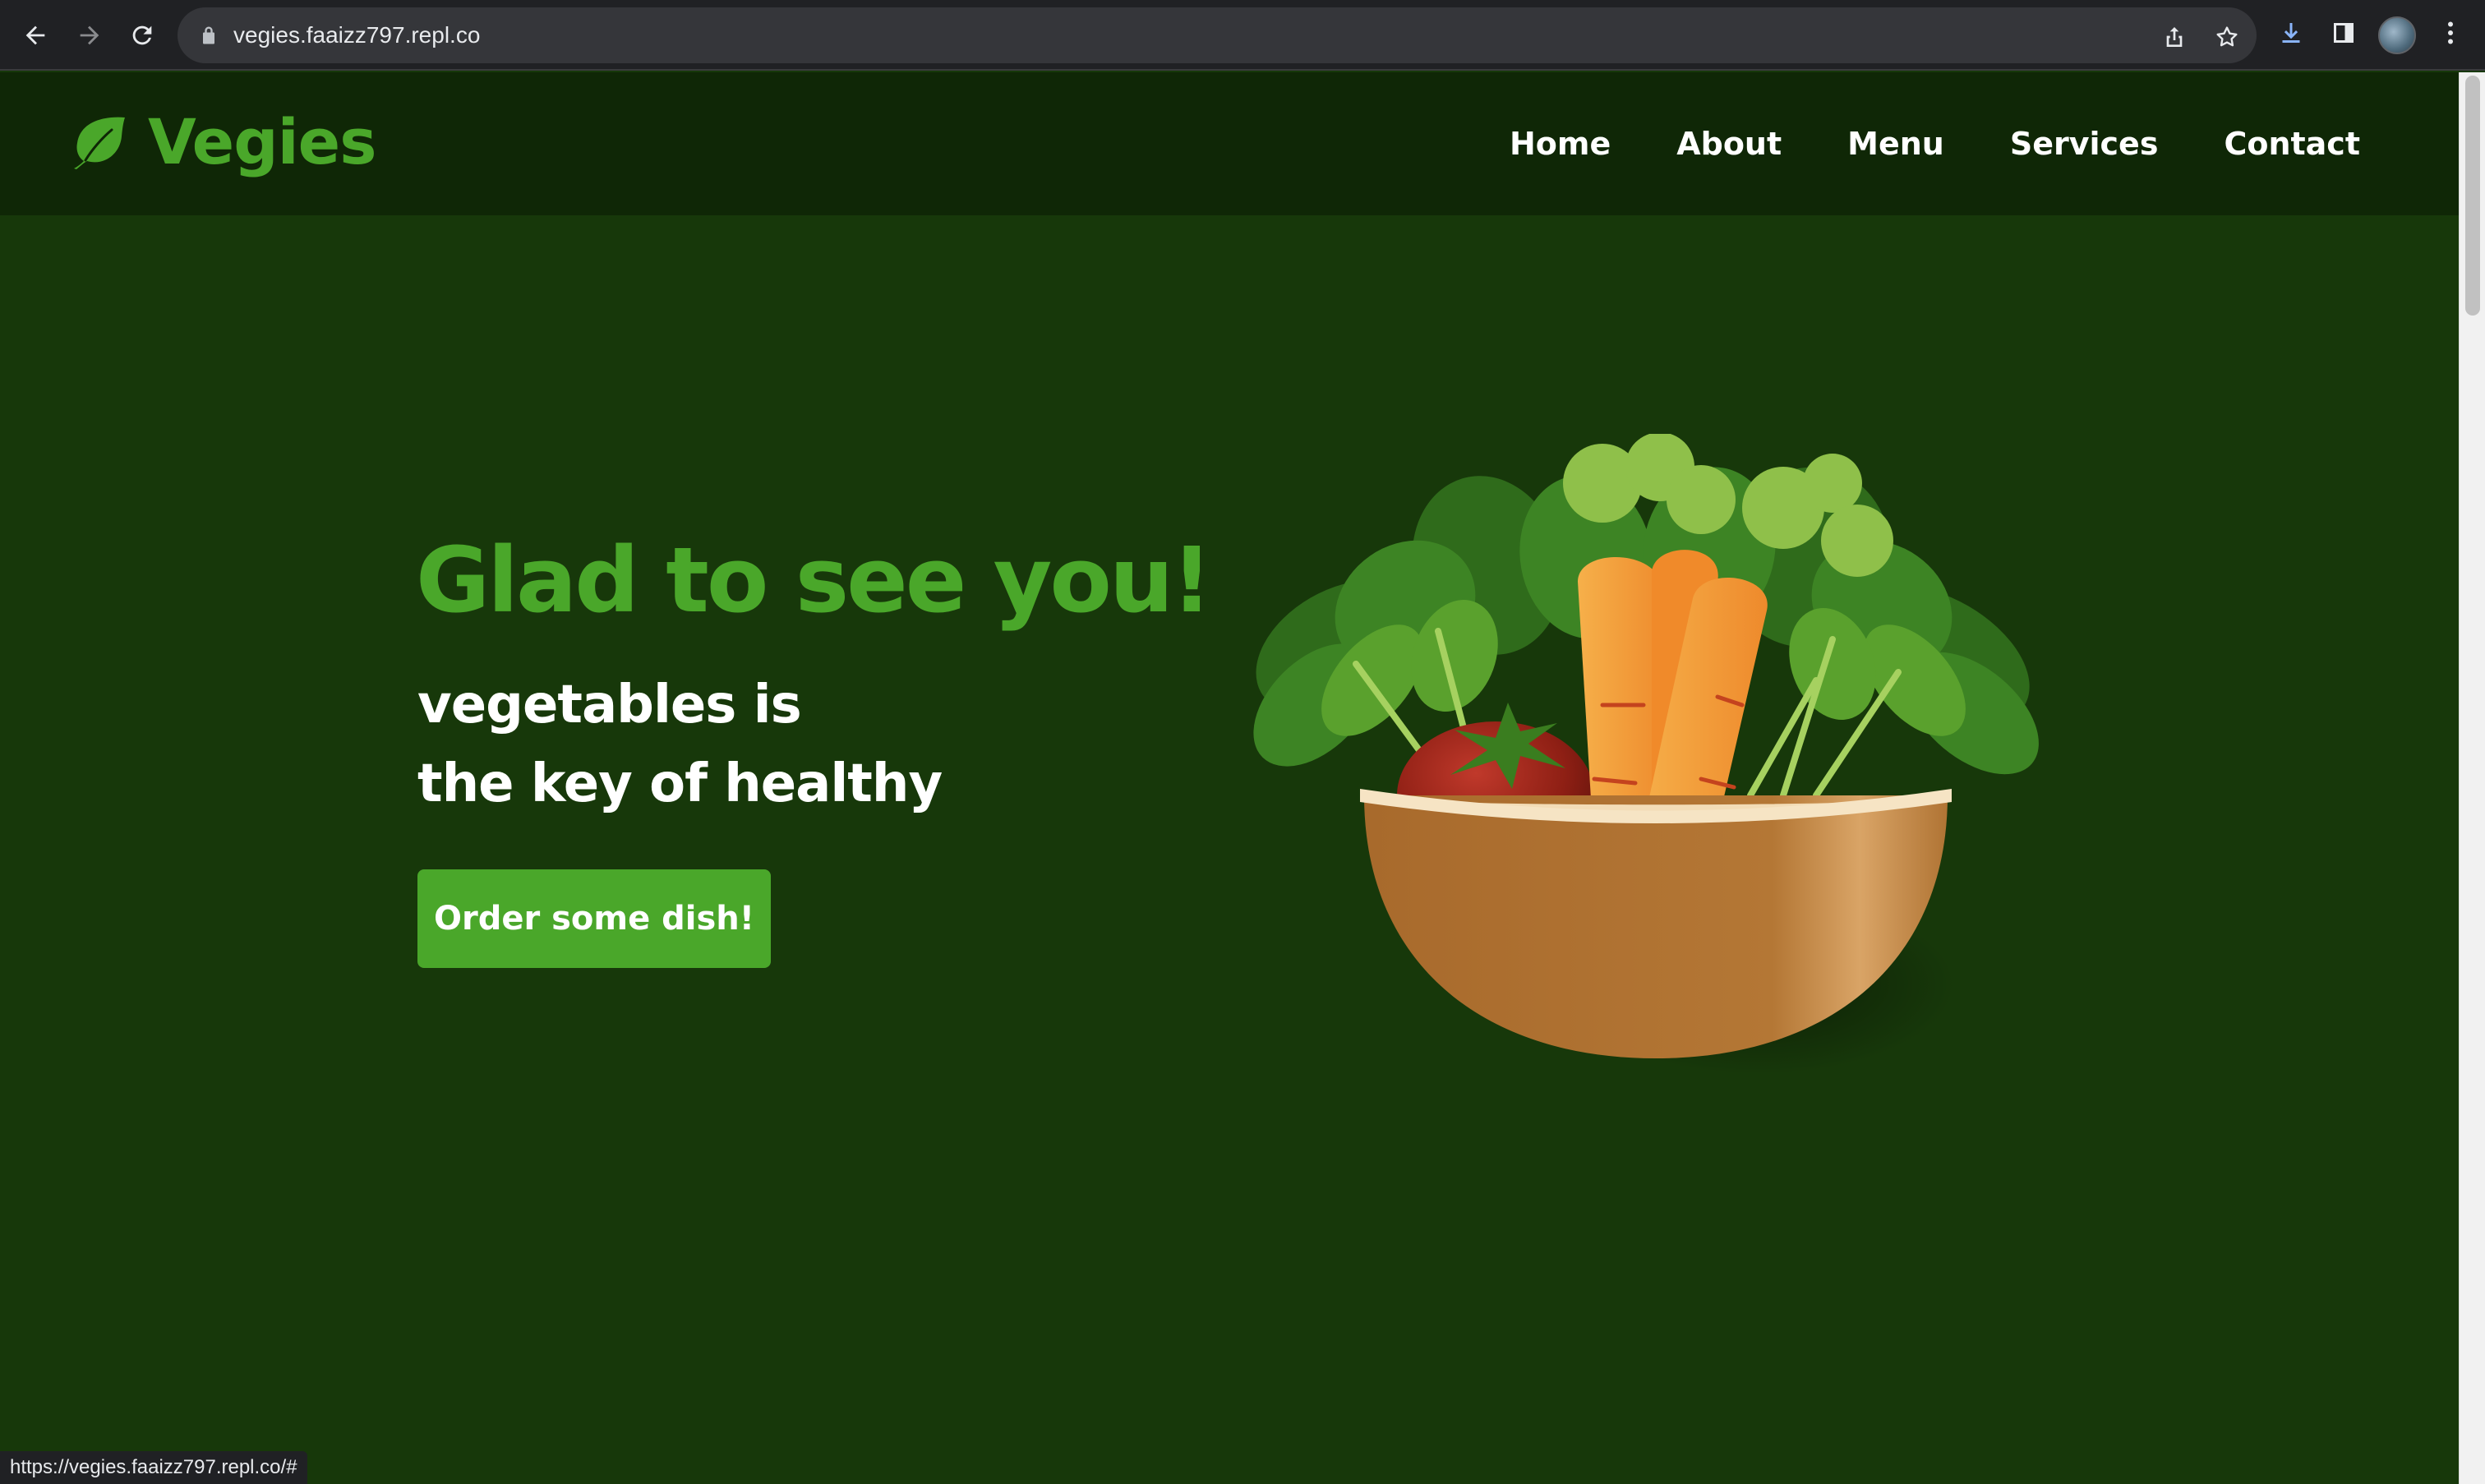 The width and height of the screenshot is (2485, 1484). Describe the element at coordinates (153, 1468) in the screenshot. I see `link-status-bubble: https://vegies.faaizz797.repl.co/#` at that location.